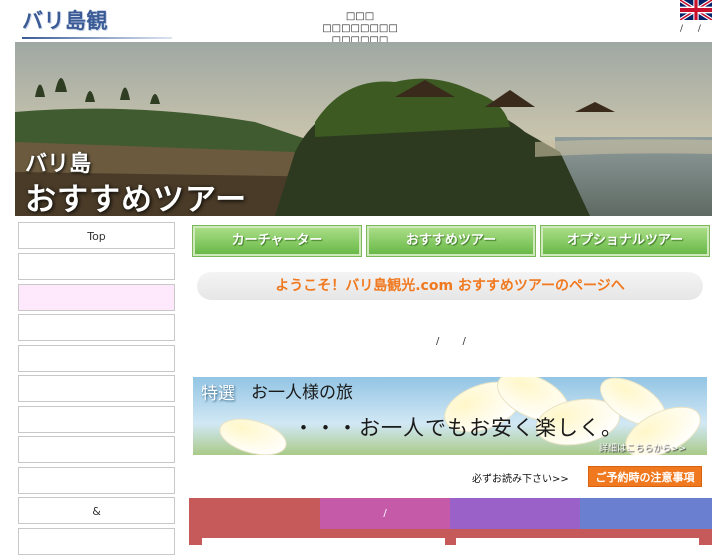 The width and height of the screenshot is (727, 555). Describe the element at coordinates (645, 476) in the screenshot. I see `reservation-caution-button: ご予約時の注意事項` at that location.